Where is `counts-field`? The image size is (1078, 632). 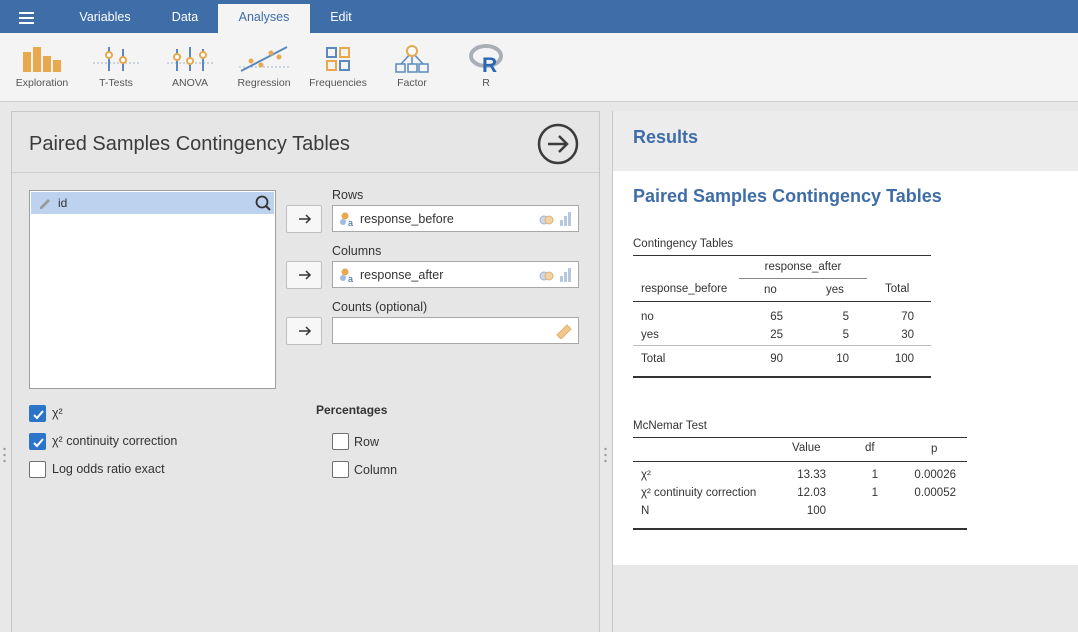 counts-field is located at coordinates (455, 330).